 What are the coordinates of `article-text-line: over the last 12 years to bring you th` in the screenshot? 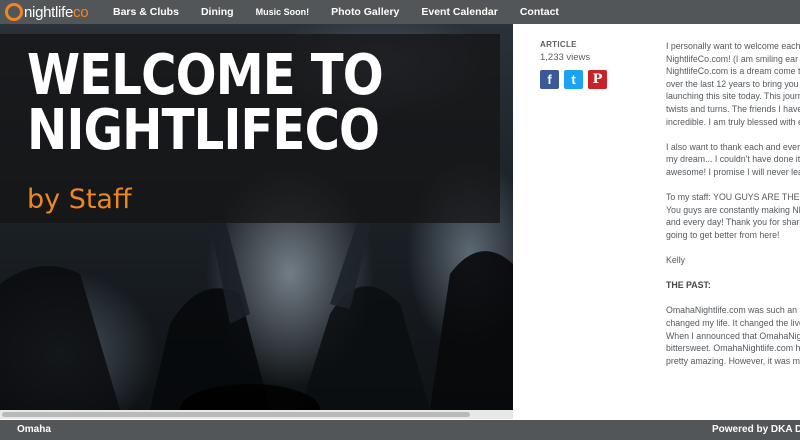 It's located at (733, 83).